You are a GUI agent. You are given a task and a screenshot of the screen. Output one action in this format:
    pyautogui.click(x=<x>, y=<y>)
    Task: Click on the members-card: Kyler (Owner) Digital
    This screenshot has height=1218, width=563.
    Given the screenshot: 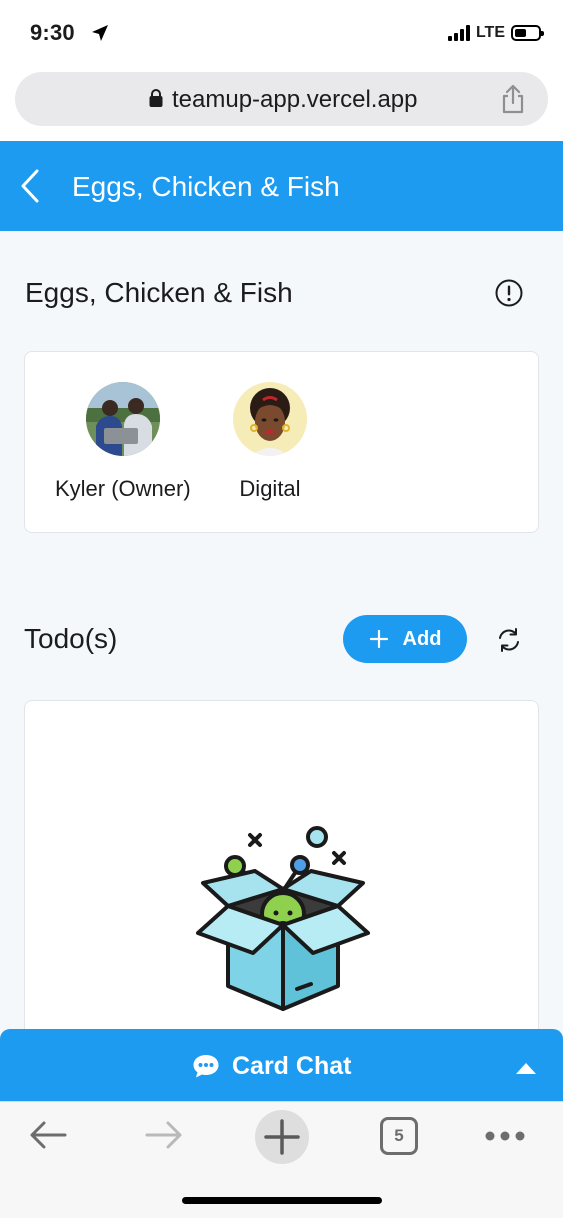 What is the action you would take?
    pyautogui.click(x=281, y=442)
    